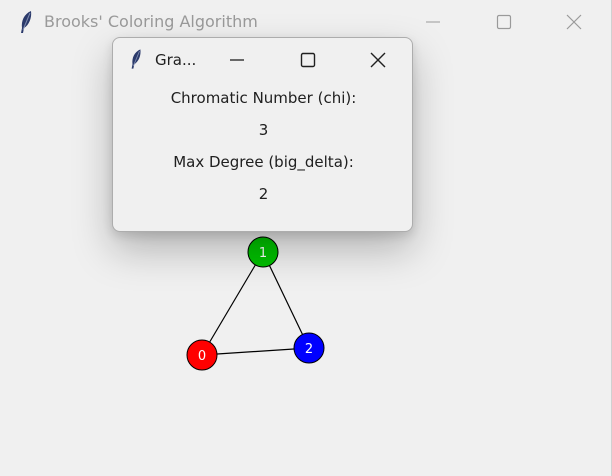  Describe the element at coordinates (151, 21) in the screenshot. I see `main-window-title: Brooks' Coloring Algorithm` at that location.